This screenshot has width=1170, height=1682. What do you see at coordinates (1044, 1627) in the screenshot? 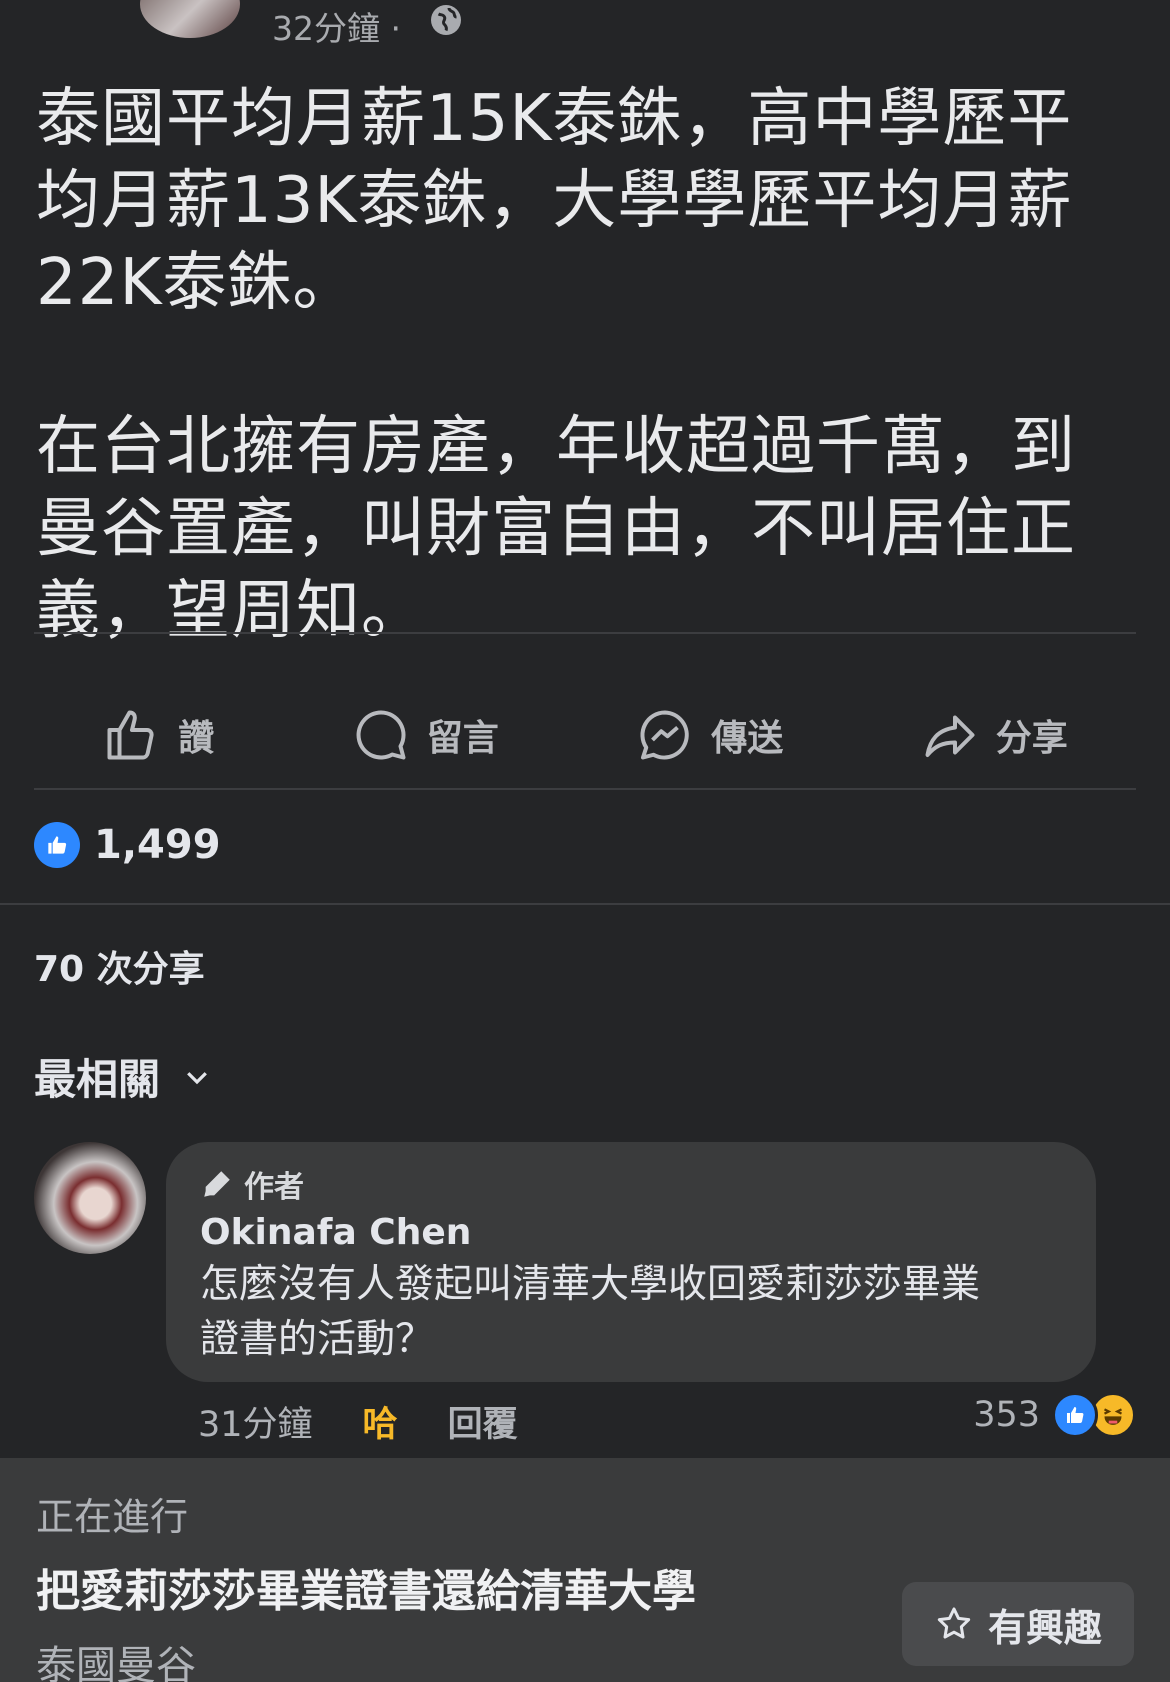
I see `interested-label: 有興趣` at bounding box center [1044, 1627].